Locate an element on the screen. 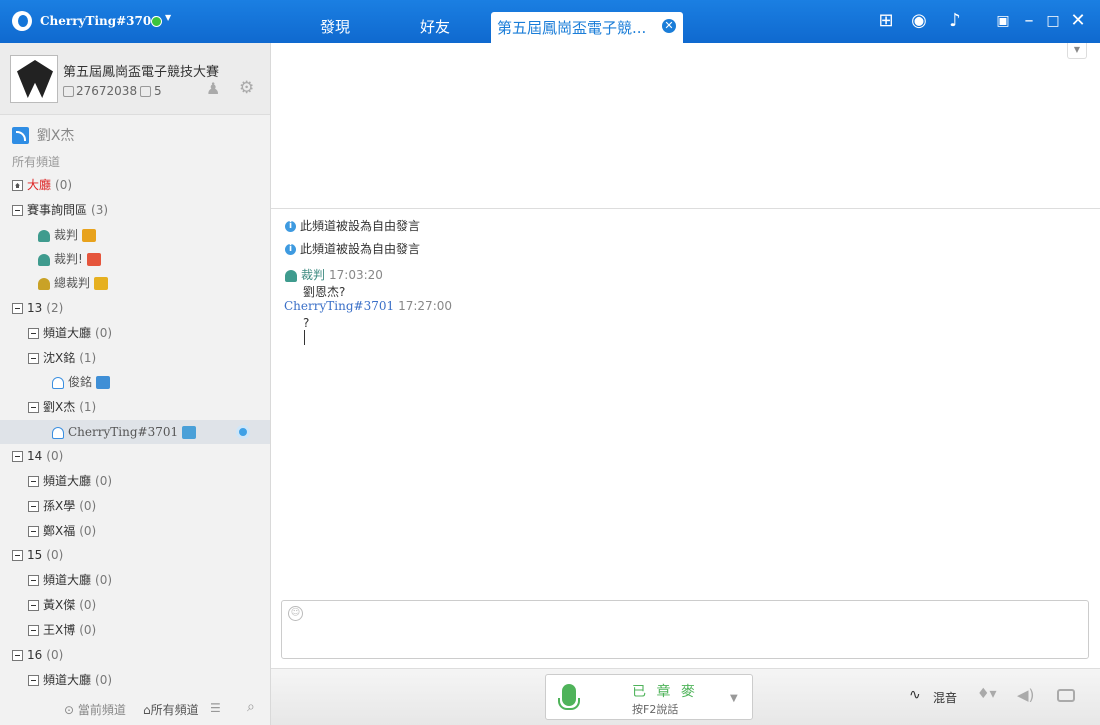 The width and height of the screenshot is (1100, 725). message-header: CherryTing#3701 17:27:00 is located at coordinates (368, 306).